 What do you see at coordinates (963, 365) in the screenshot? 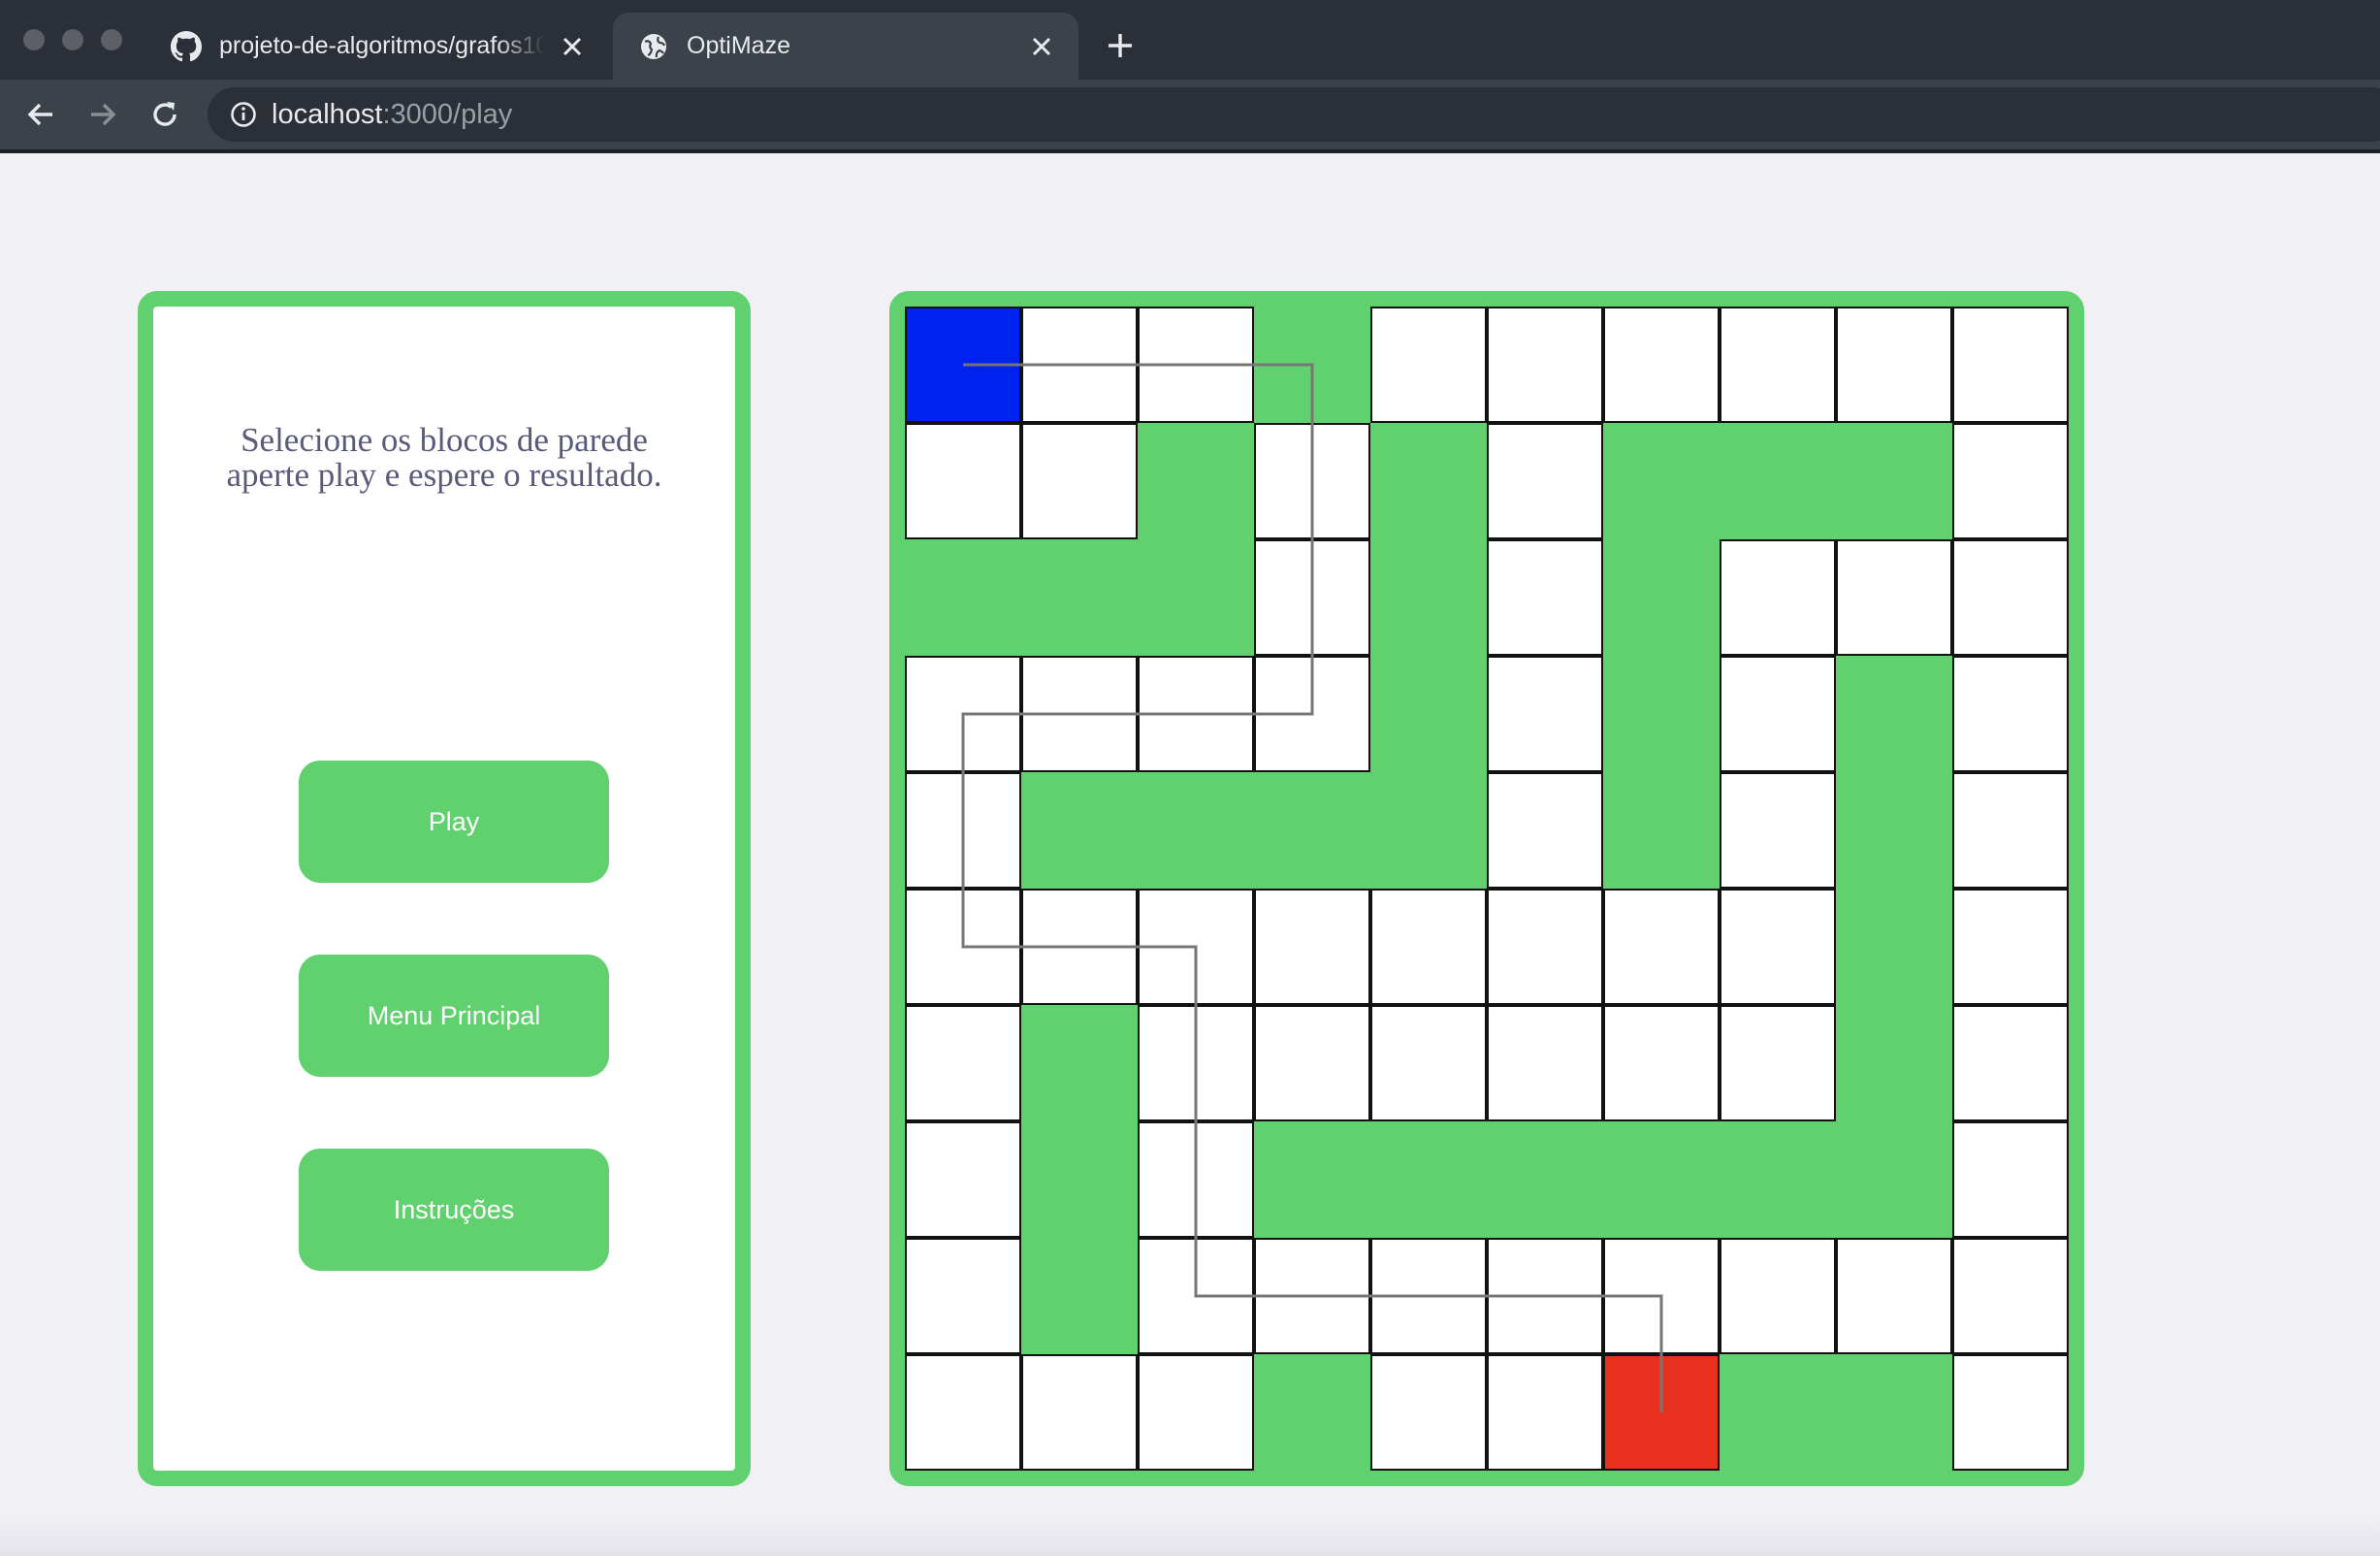
I see `maze-start-cell` at bounding box center [963, 365].